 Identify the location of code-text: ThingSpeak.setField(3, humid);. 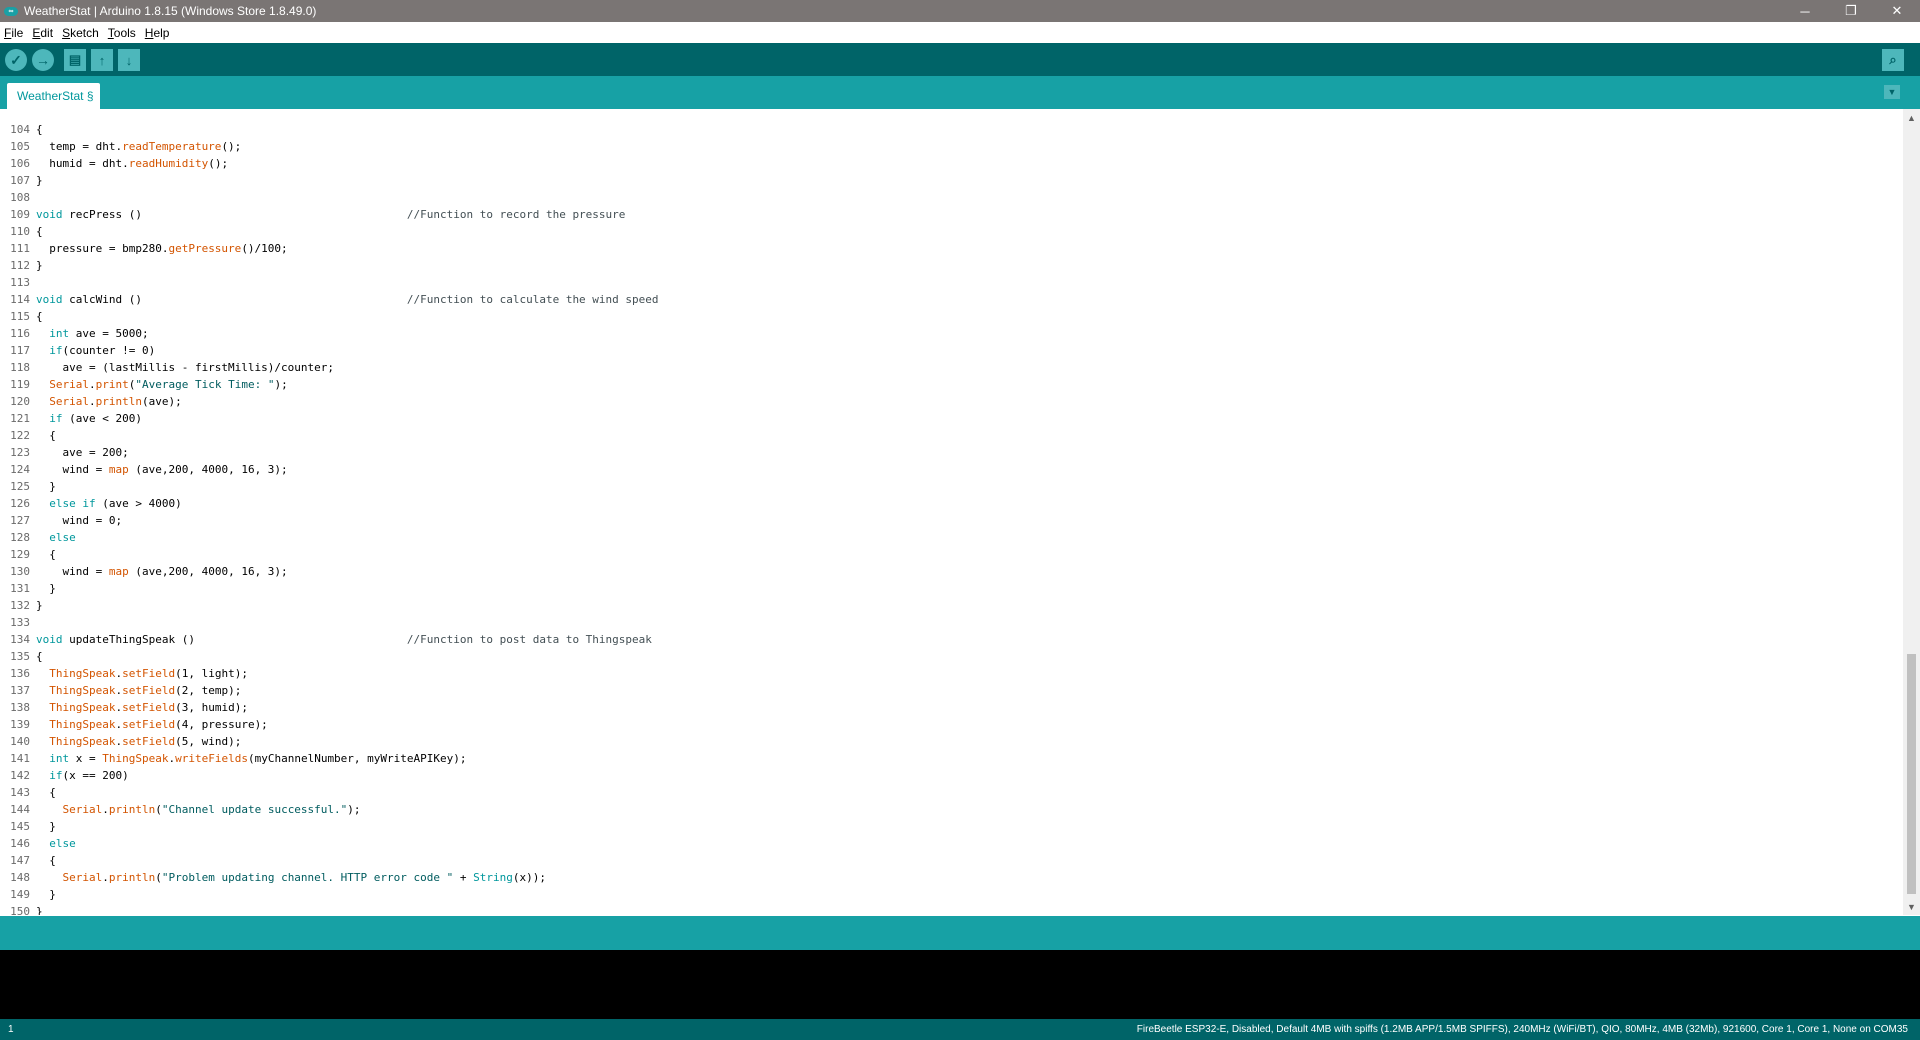
(142, 707).